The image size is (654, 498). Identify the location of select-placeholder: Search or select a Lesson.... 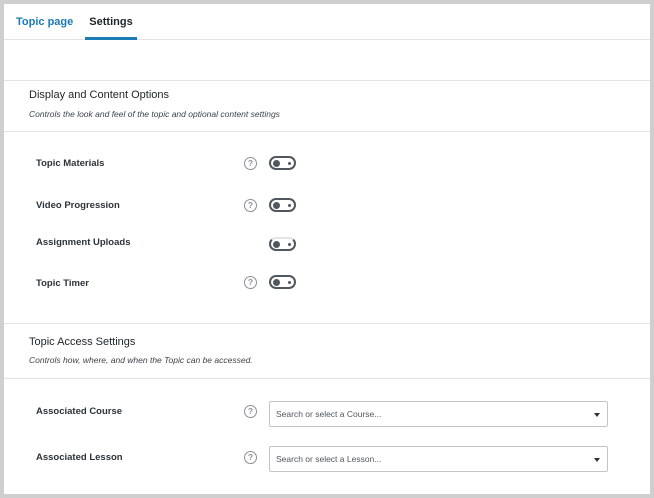
(329, 459).